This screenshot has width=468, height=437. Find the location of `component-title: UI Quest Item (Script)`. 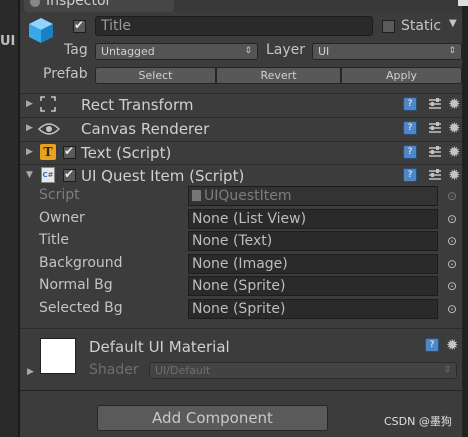

component-title: UI Quest Item (Script) is located at coordinates (163, 176).